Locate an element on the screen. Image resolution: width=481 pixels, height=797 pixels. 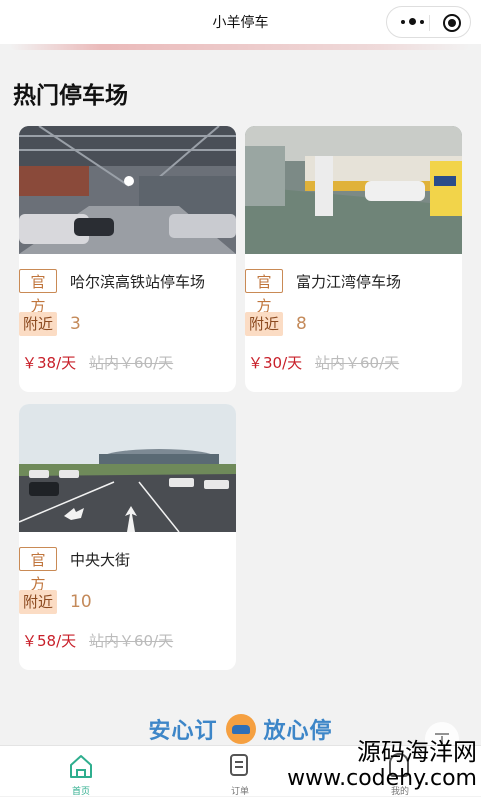
watermark-cn: 源码海洋网 is located at coordinates (417, 752).